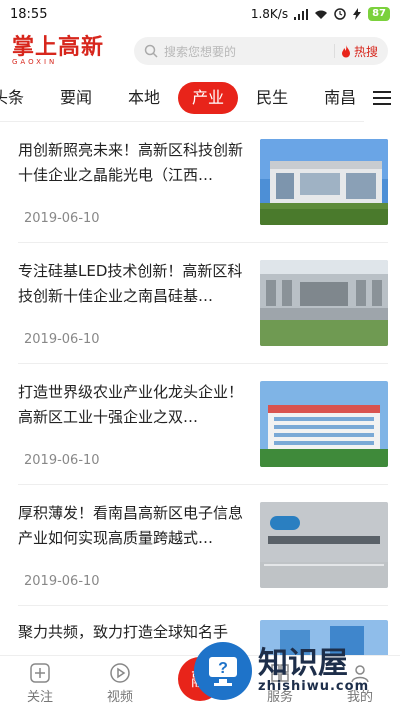  What do you see at coordinates (119, 697) in the screenshot?
I see `nav-video-label: 视频` at bounding box center [119, 697].